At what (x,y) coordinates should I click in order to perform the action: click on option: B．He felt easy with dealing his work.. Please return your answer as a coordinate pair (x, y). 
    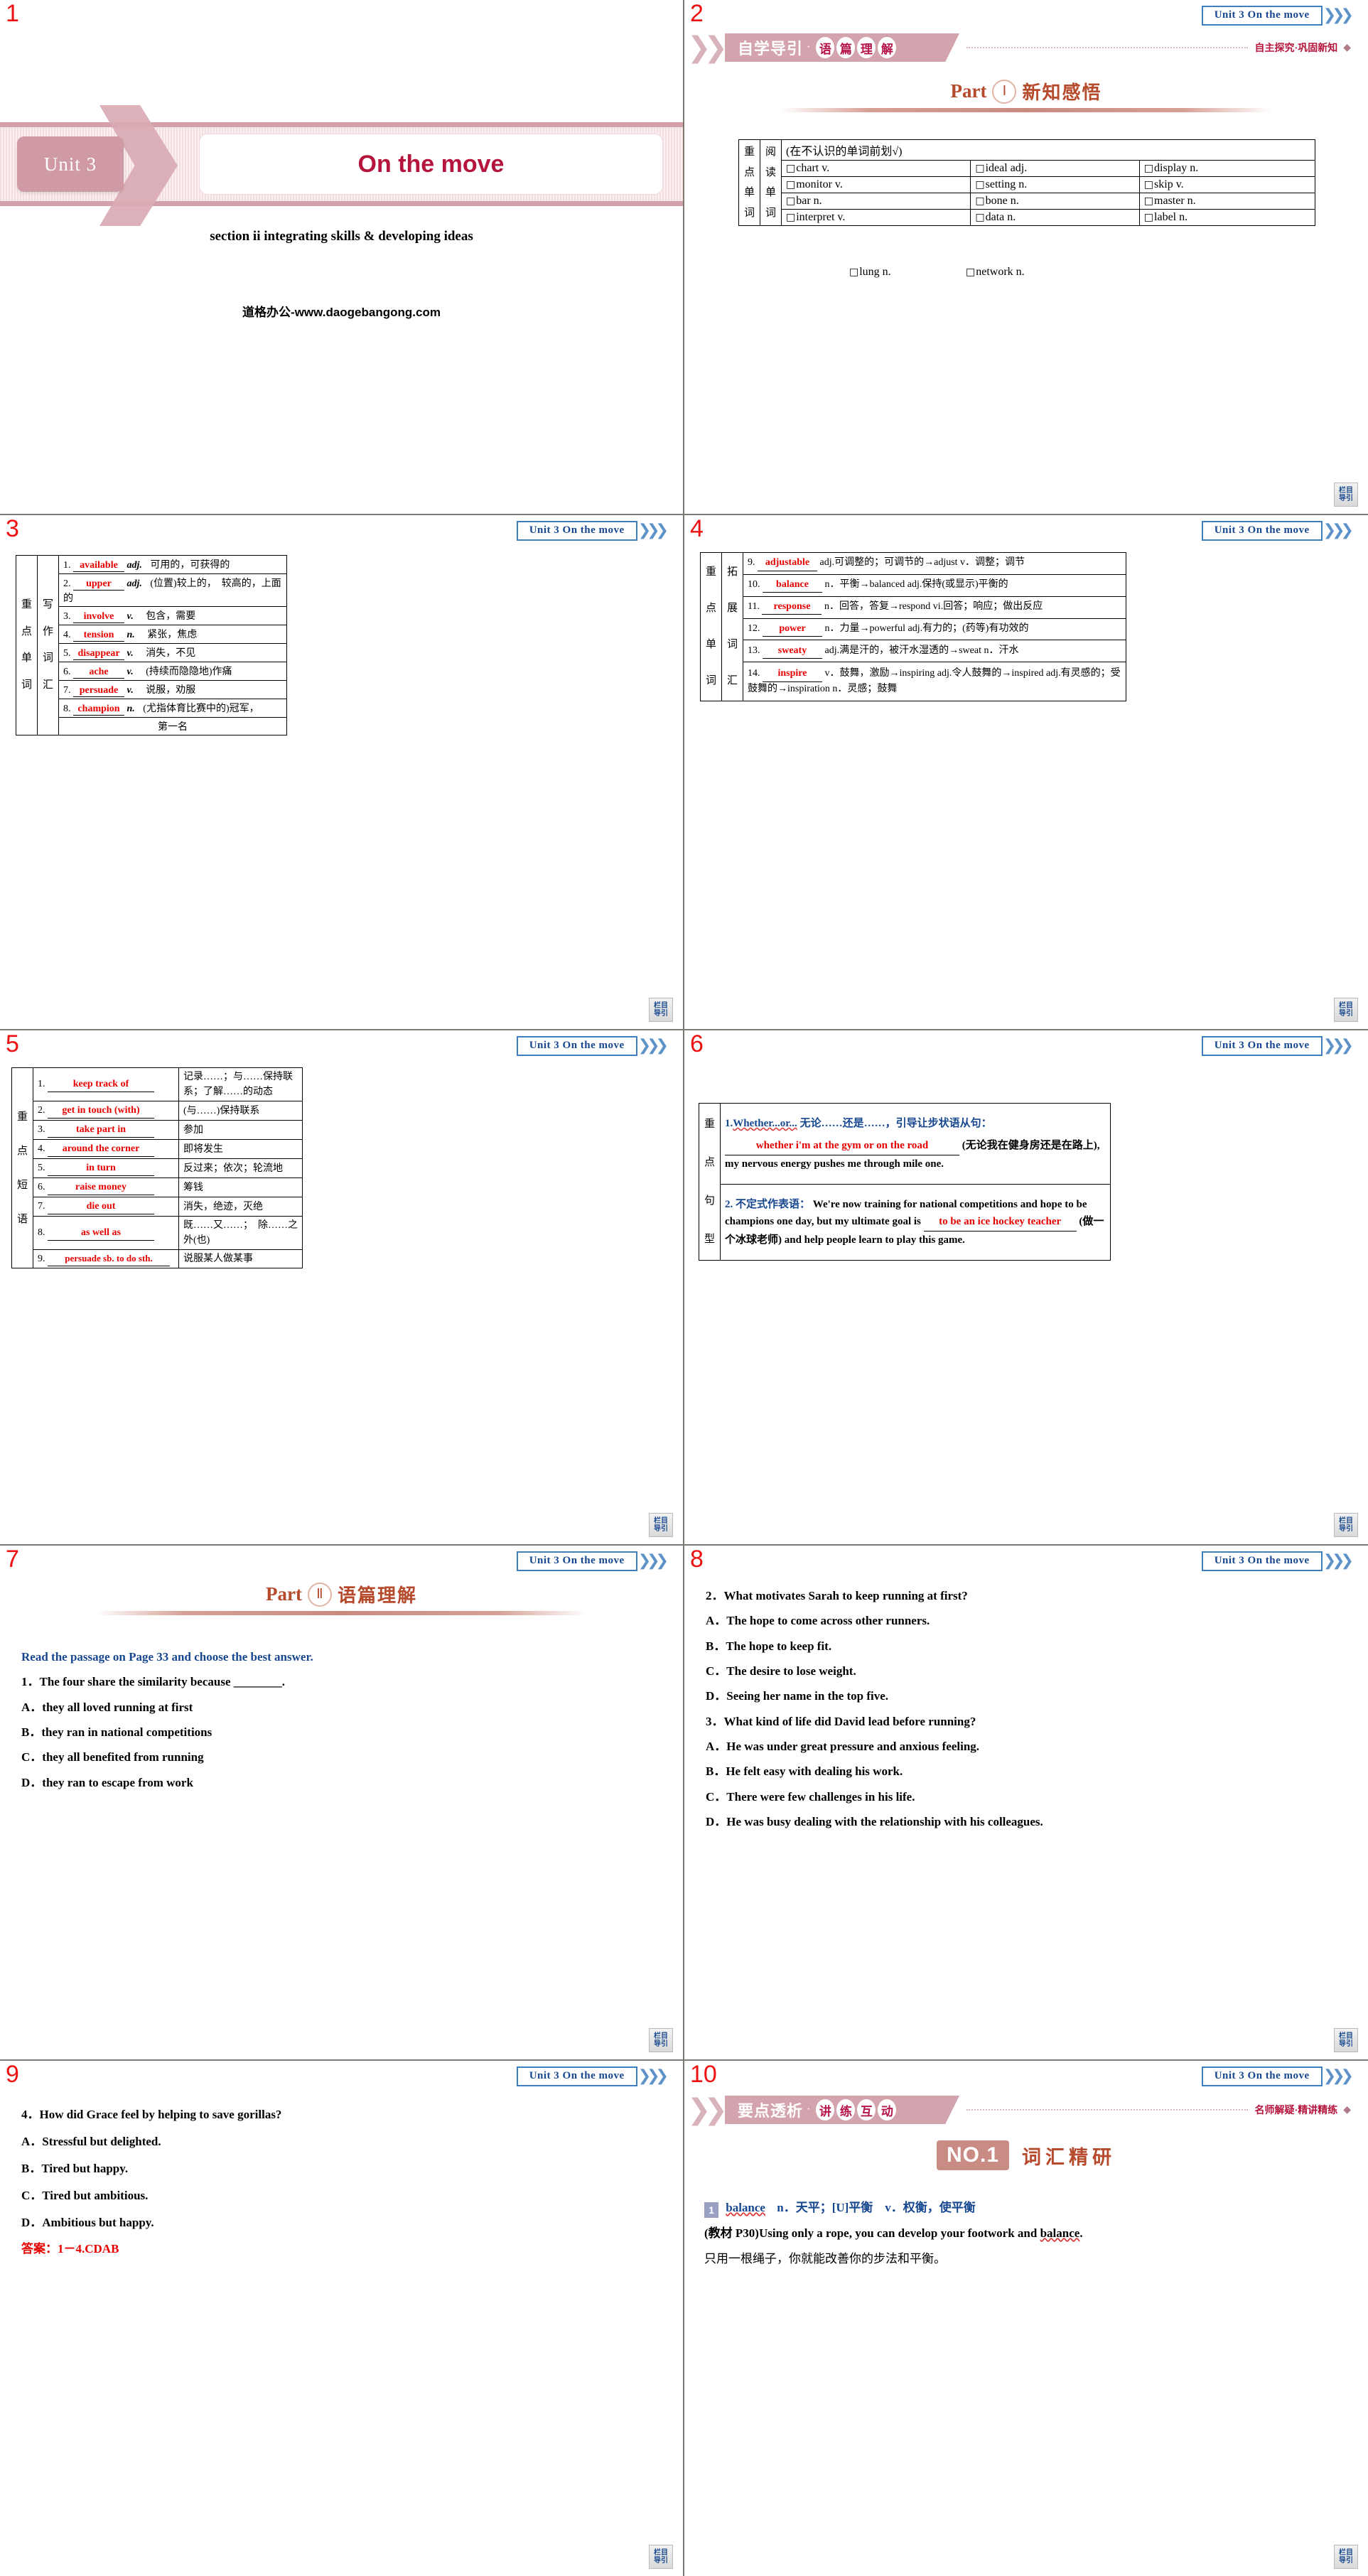
    Looking at the image, I should click on (1028, 1771).